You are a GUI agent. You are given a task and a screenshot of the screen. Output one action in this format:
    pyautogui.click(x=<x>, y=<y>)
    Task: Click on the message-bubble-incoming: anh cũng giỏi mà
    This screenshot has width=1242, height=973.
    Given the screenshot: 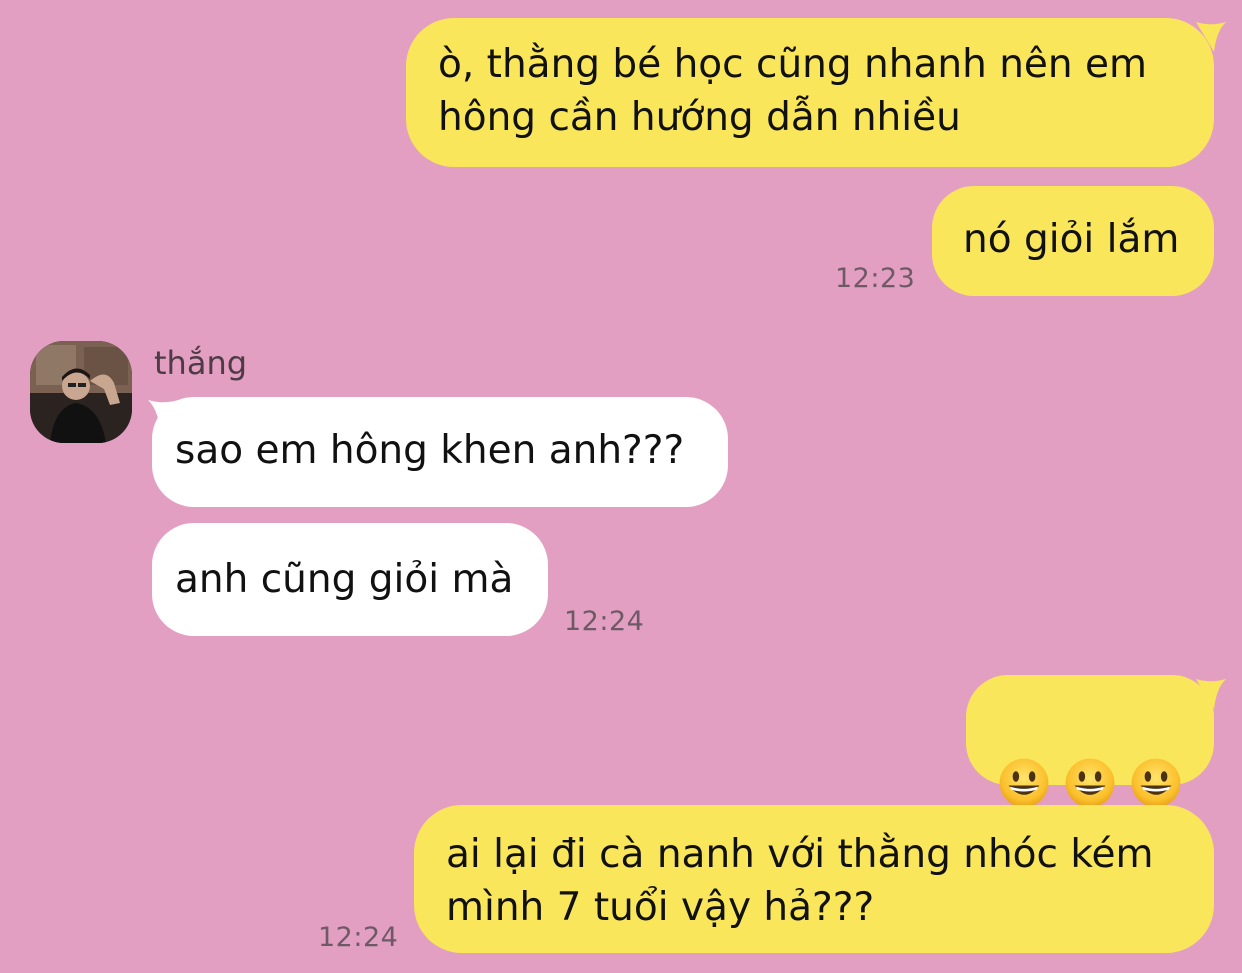 What is the action you would take?
    pyautogui.click(x=350, y=579)
    